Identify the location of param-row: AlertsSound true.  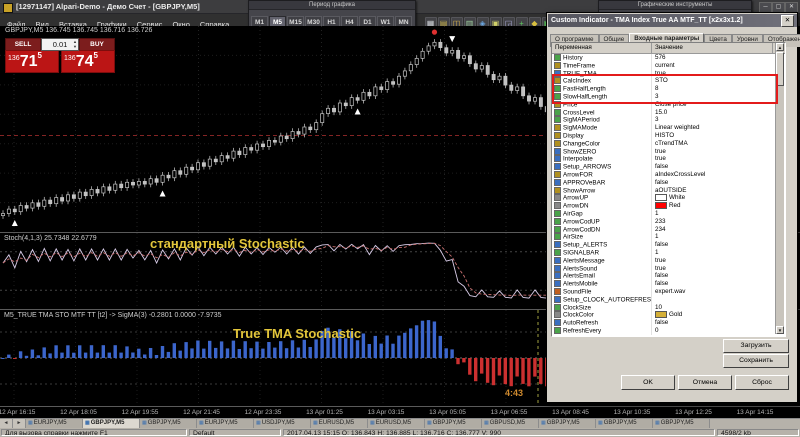
(668, 268).